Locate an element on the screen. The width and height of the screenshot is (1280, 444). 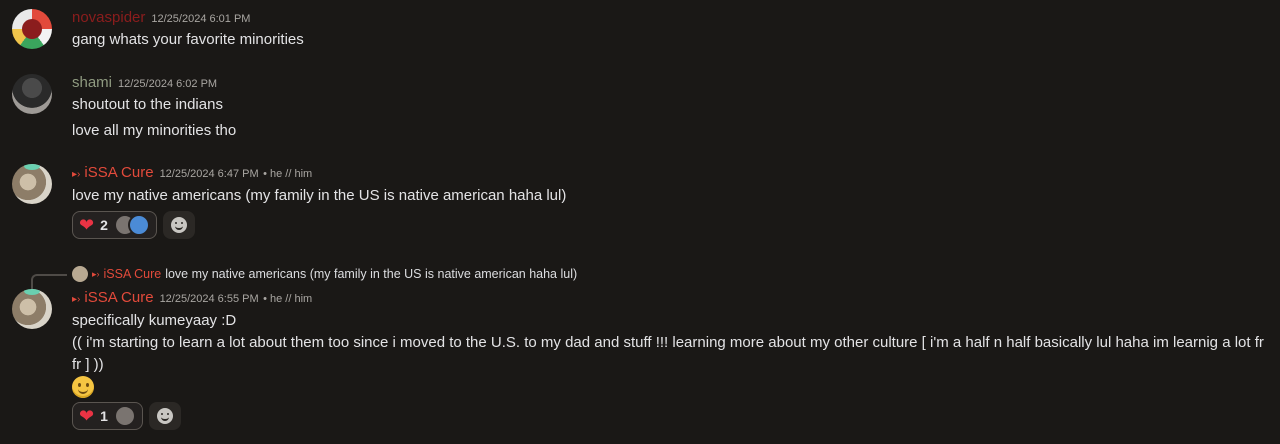
message-text: love all my minorities tho is located at coordinates (154, 130).